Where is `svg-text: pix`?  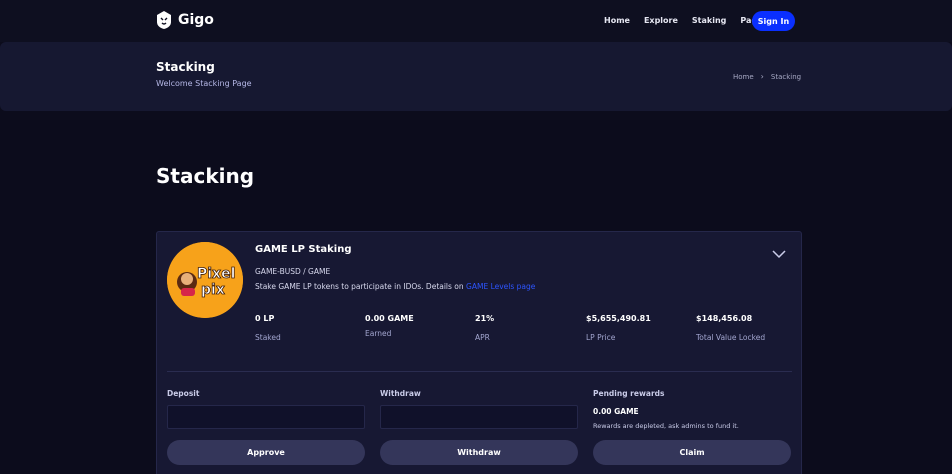 svg-text: pix is located at coordinates (213, 290).